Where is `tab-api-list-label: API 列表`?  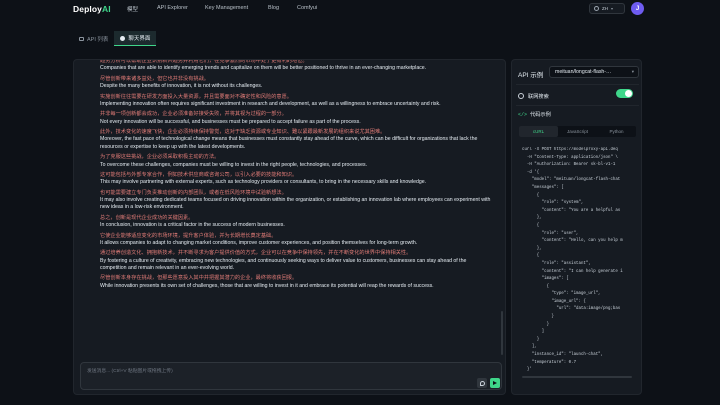
tab-api-list-label: API 列表 is located at coordinates (98, 39).